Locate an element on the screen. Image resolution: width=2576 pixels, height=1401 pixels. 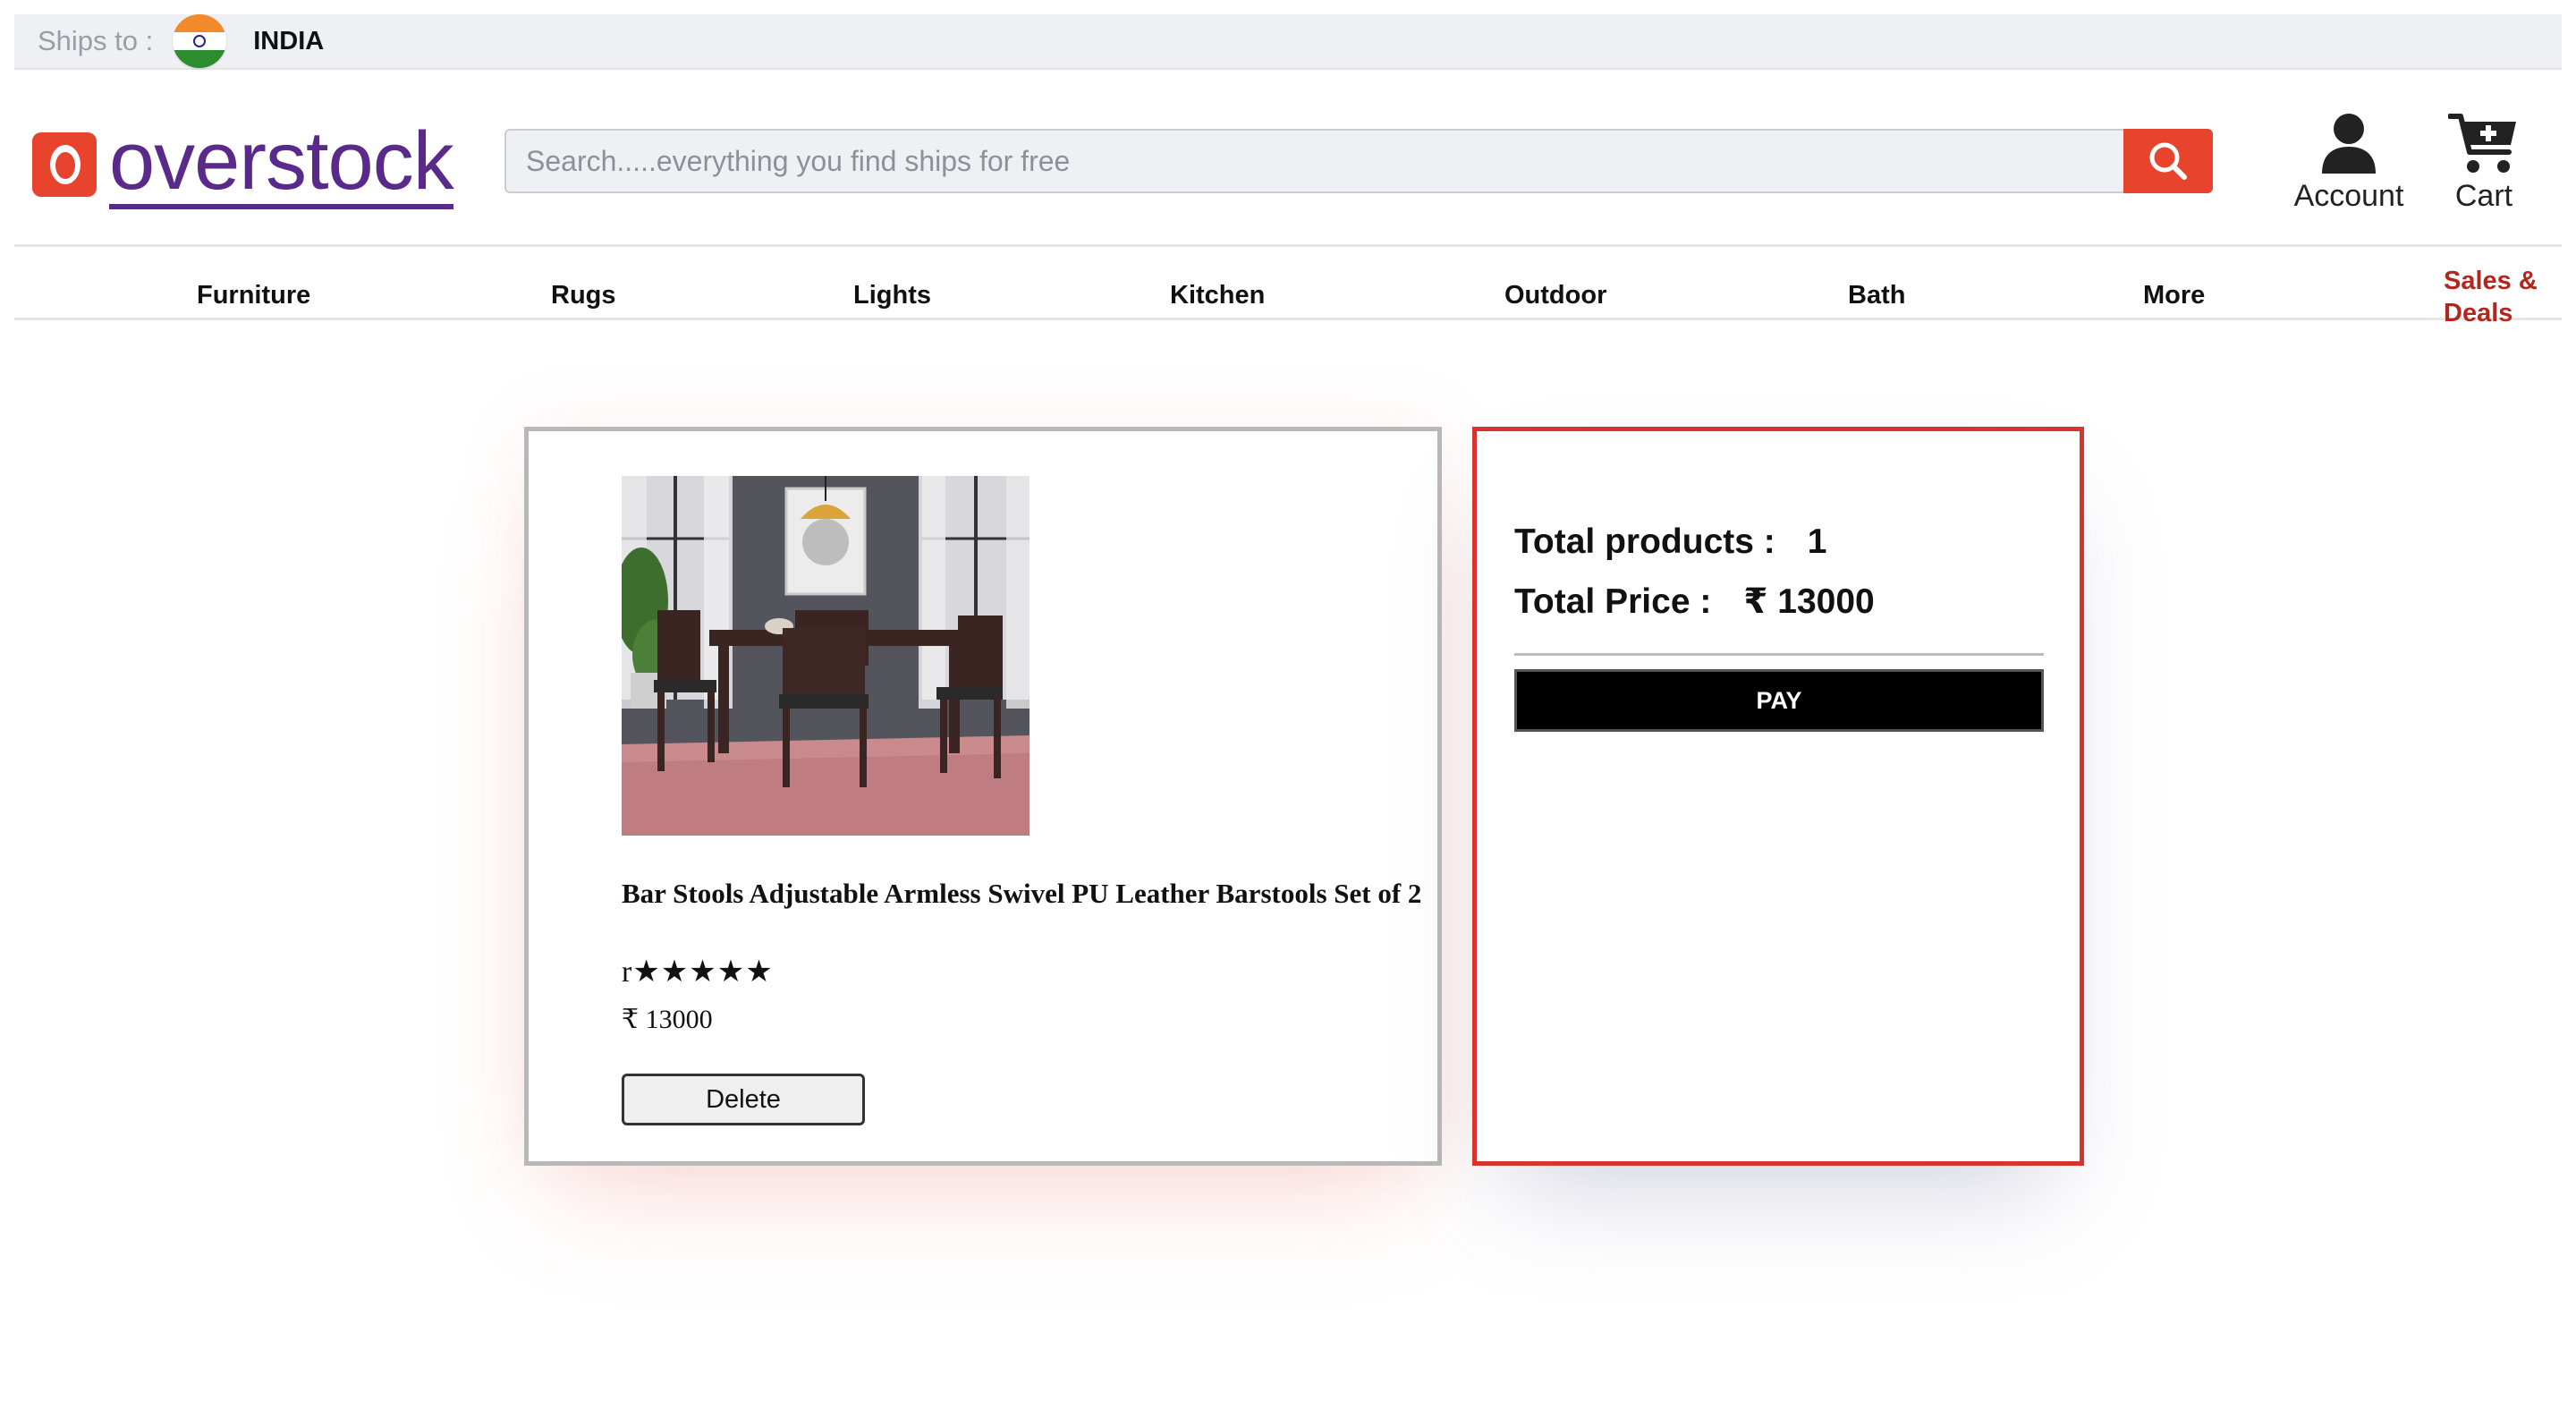
nav-item-sales-deals: Sales & Deals is located at coordinates (2497, 297).